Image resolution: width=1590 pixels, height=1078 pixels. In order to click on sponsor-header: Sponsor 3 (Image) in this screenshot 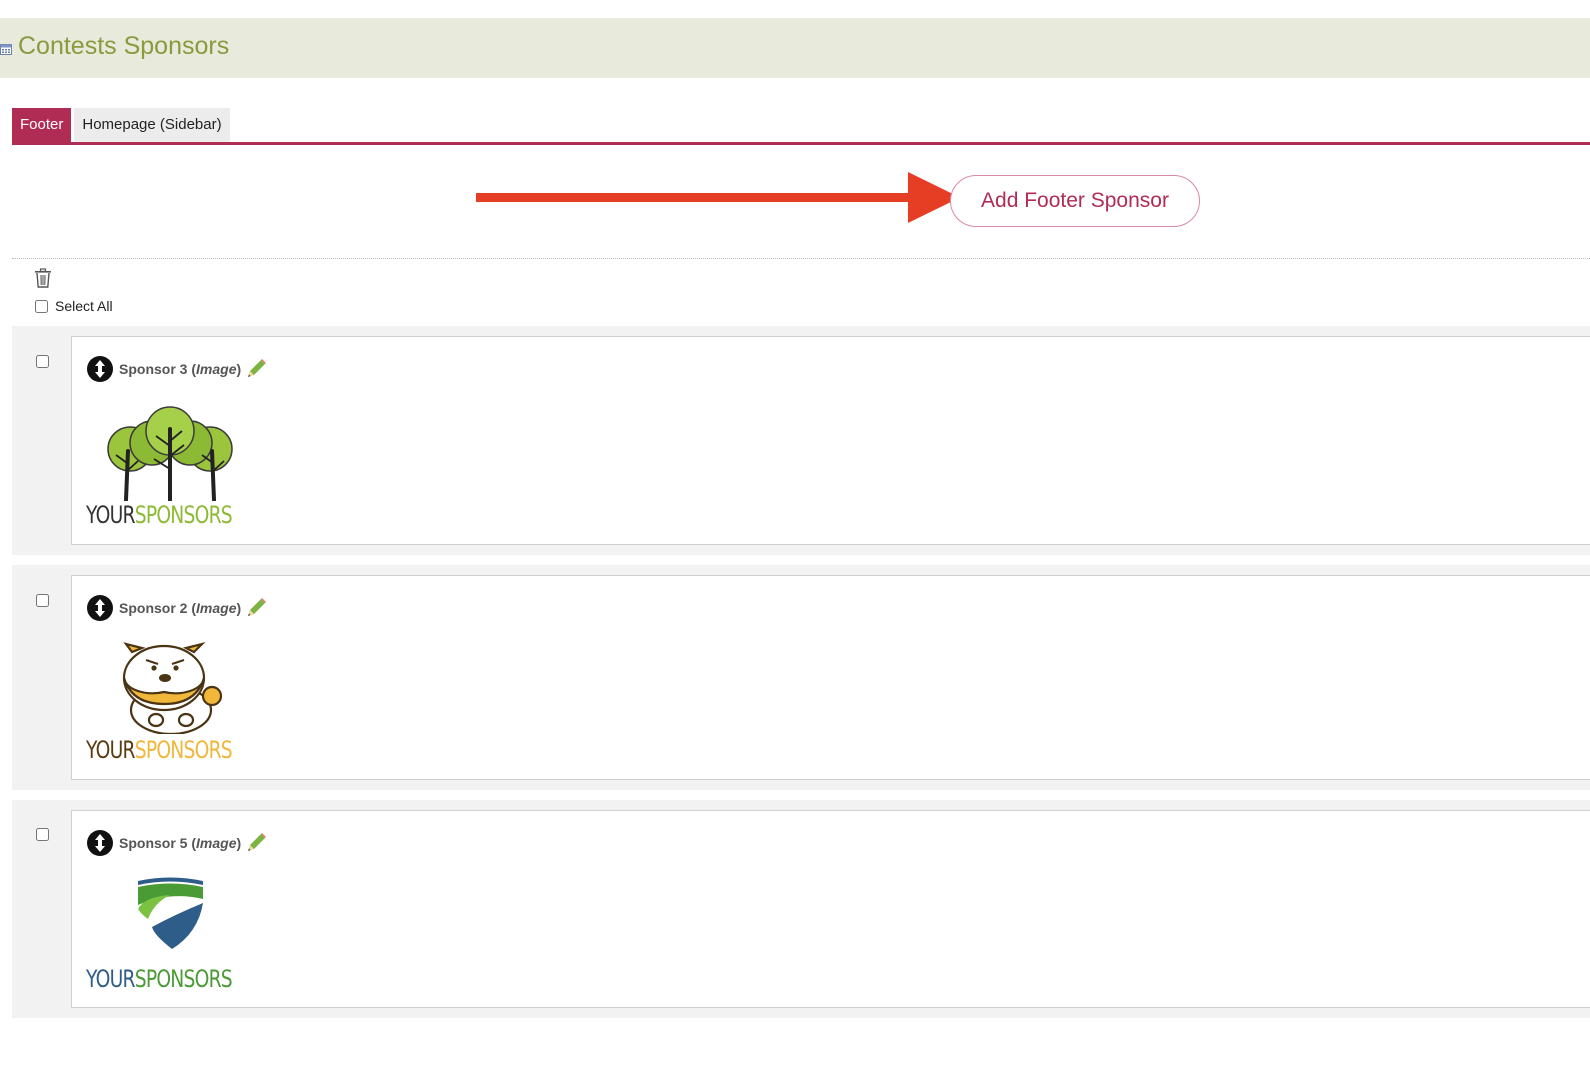, I will do `click(177, 369)`.